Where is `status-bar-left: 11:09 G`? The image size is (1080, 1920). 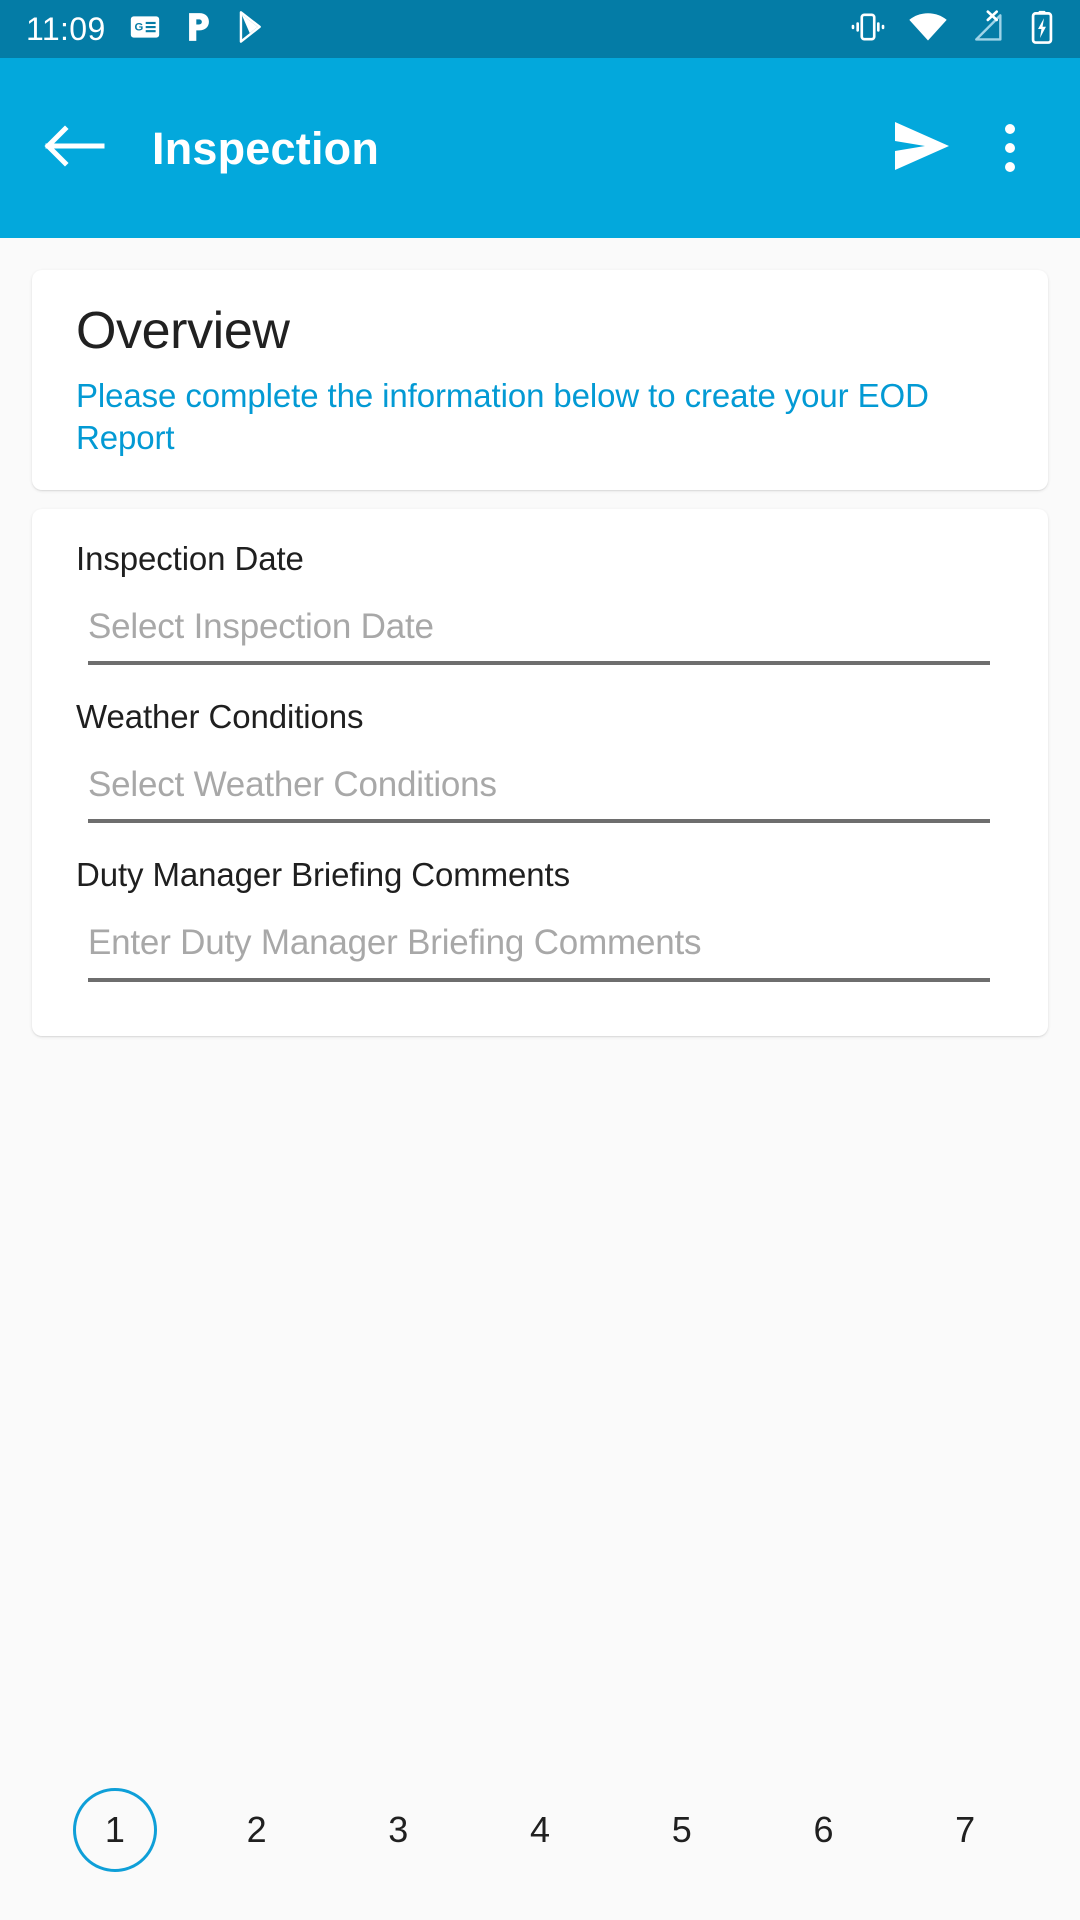 status-bar-left: 11:09 G is located at coordinates (438, 29).